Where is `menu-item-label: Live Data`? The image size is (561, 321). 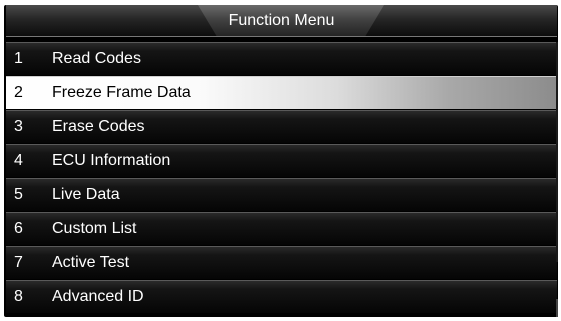 menu-item-label: Live Data is located at coordinates (86, 194).